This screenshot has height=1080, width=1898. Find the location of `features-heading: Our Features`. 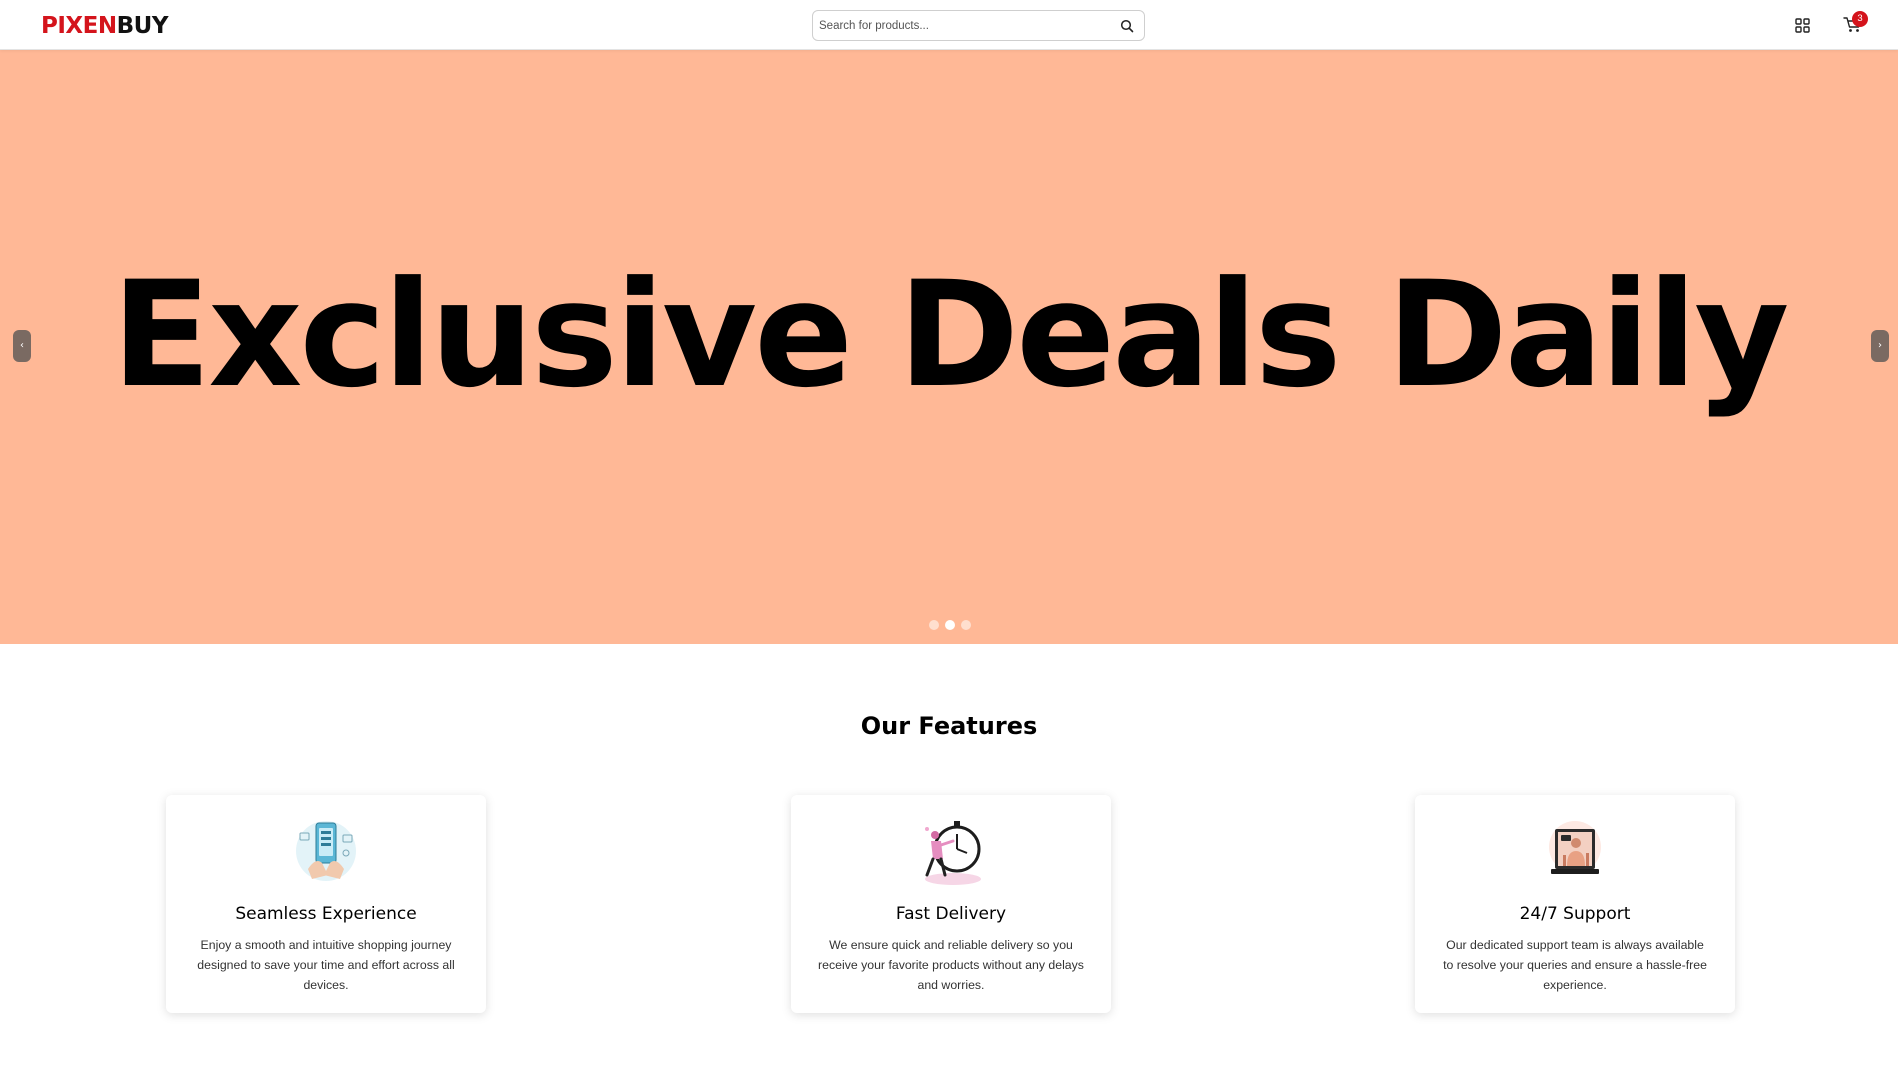

features-heading: Our Features is located at coordinates (949, 726).